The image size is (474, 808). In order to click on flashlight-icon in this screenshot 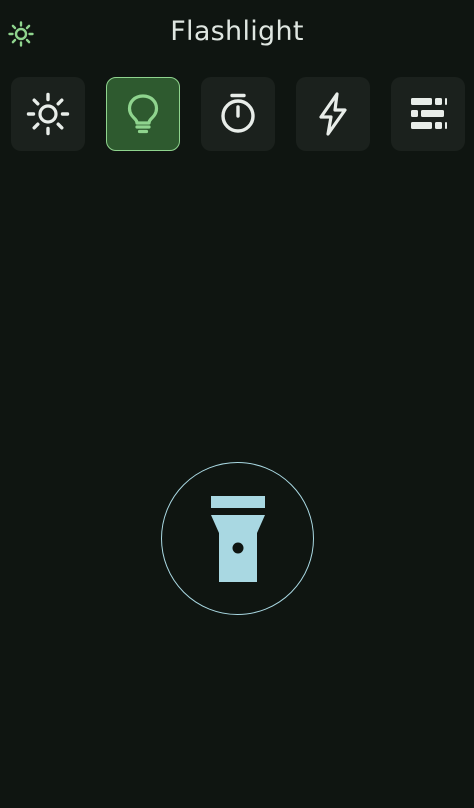, I will do `click(237, 538)`.